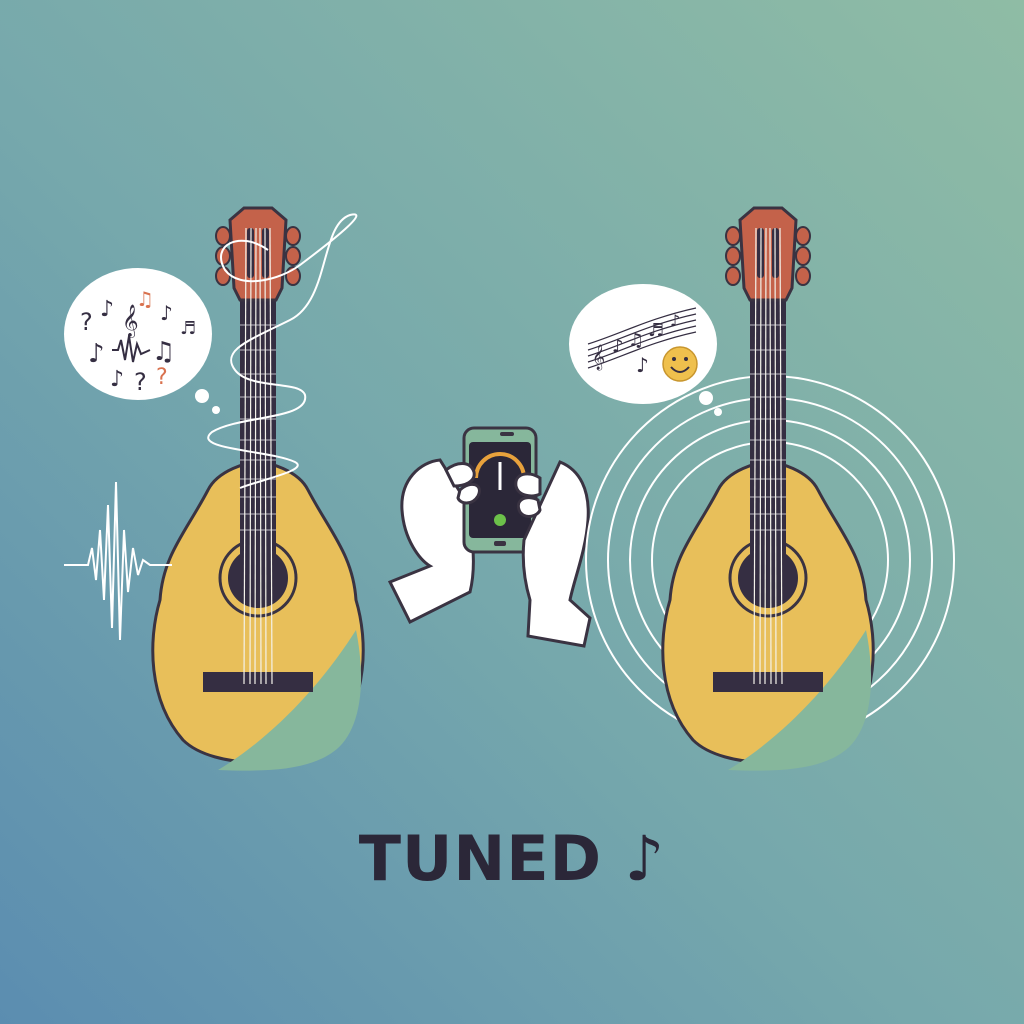 The width and height of the screenshot is (1024, 1024). I want to click on smiley-icon, so click(680, 364).